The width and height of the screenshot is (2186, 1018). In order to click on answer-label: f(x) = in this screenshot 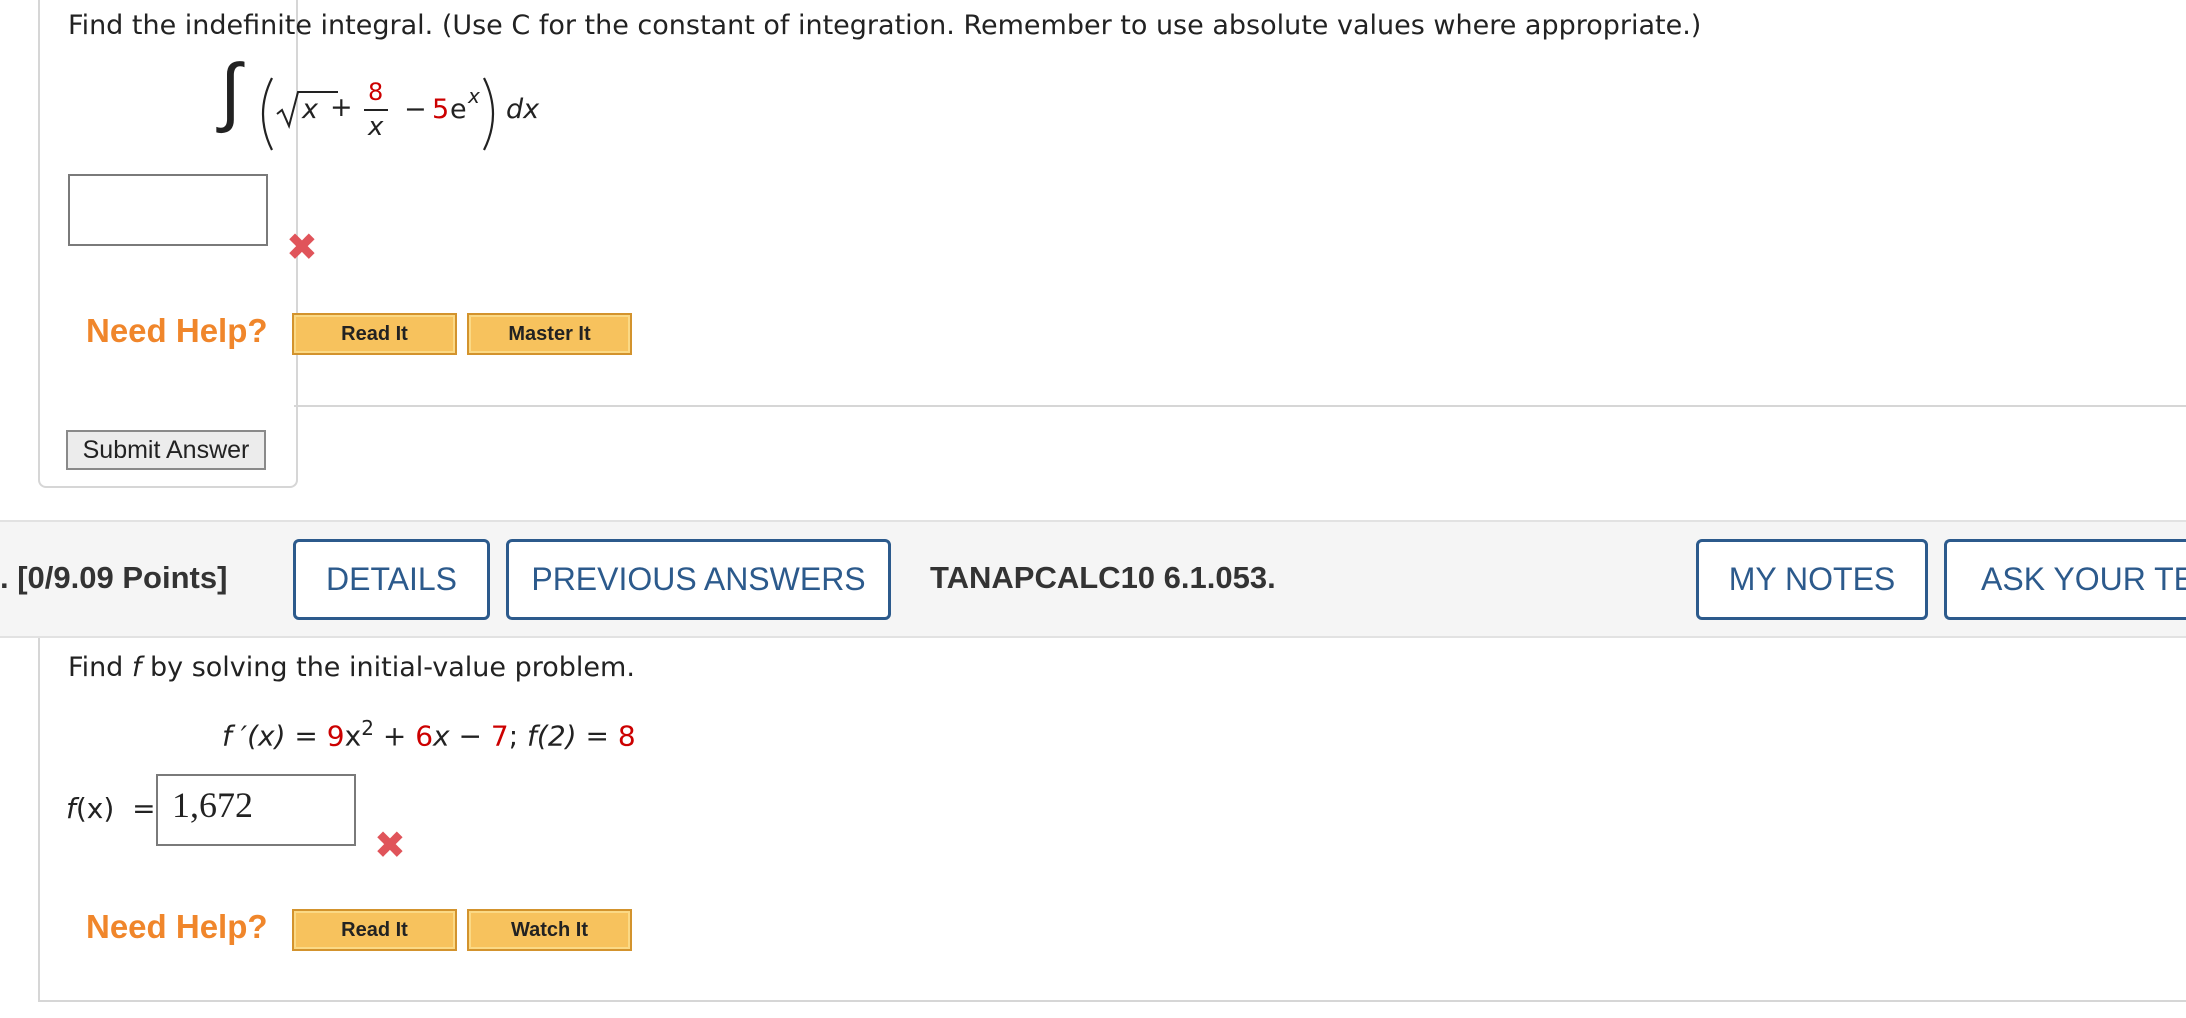, I will do `click(111, 808)`.